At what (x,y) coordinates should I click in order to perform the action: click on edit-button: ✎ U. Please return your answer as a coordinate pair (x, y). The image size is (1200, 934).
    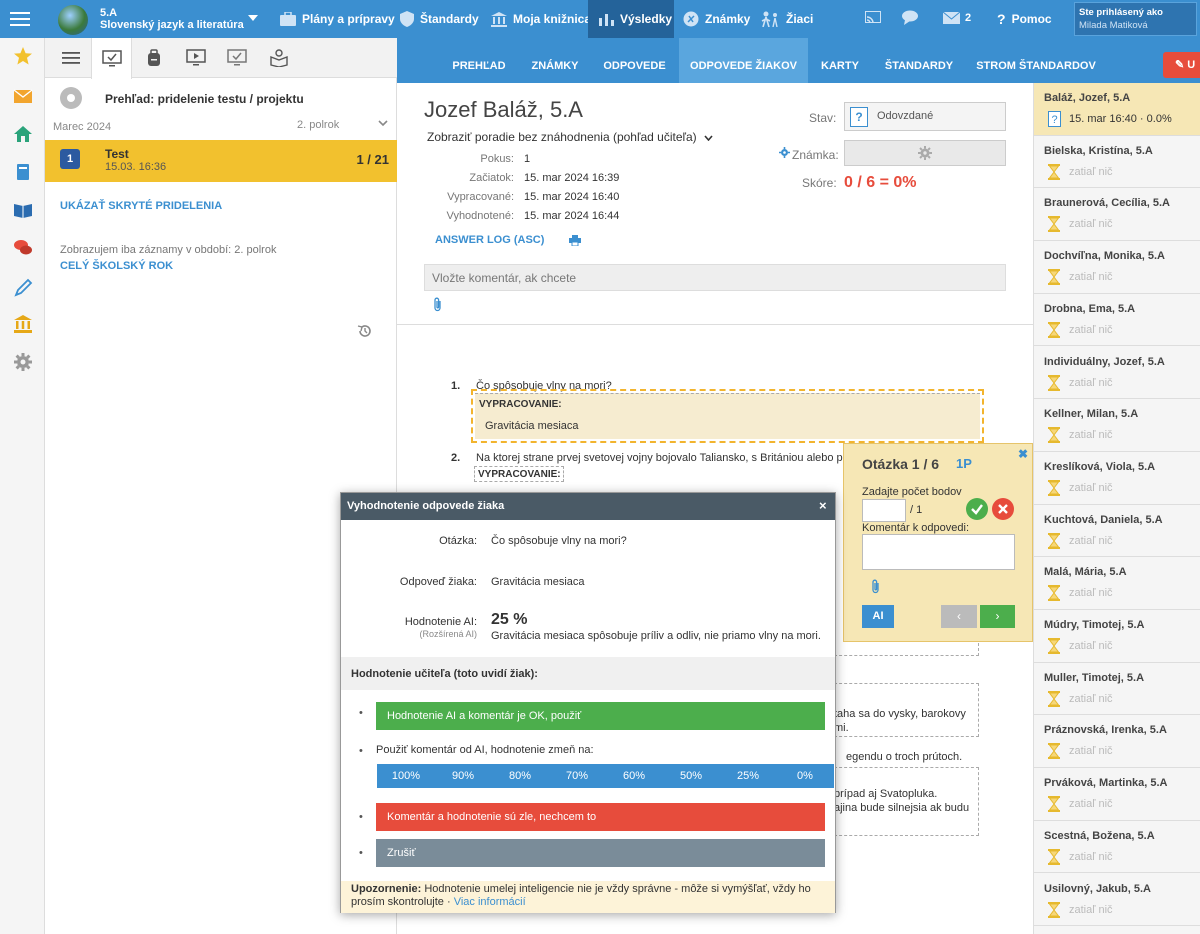
    Looking at the image, I should click on (1181, 65).